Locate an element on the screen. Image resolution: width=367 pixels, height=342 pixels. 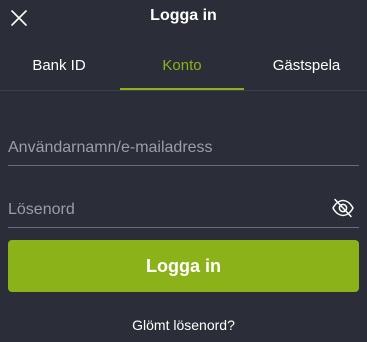
password-visibility-toggle is located at coordinates (343, 208).